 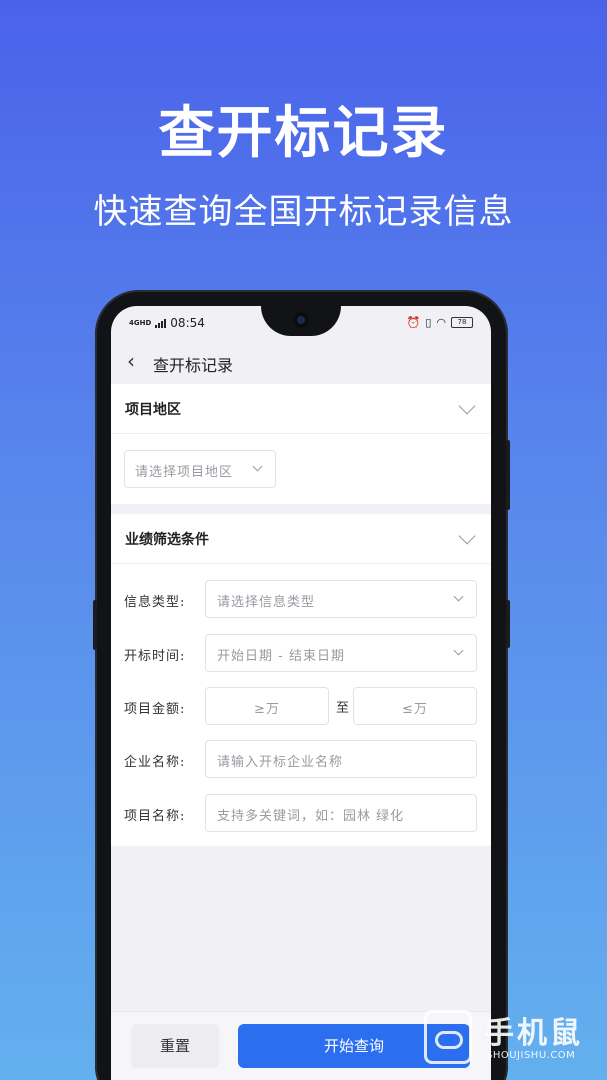 What do you see at coordinates (441, 322) in the screenshot?
I see `wifi-icon: ◠` at bounding box center [441, 322].